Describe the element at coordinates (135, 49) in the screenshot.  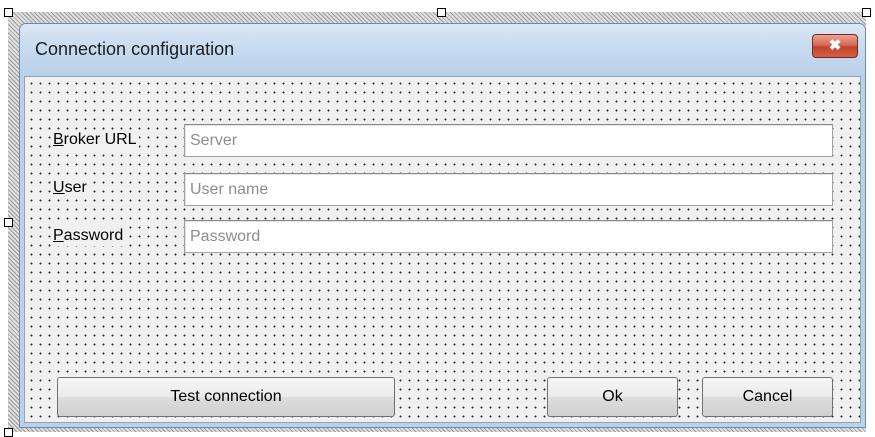
I see `dialog-title: Connection configuration` at that location.